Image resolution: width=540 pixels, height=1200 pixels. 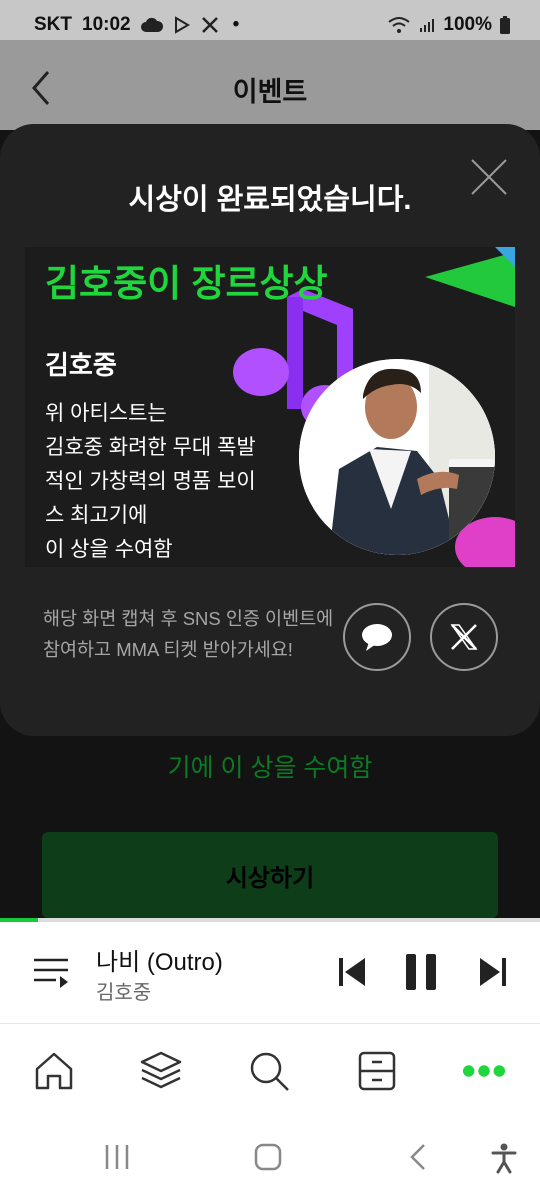 I want to click on nav-more, so click(x=484, y=1071).